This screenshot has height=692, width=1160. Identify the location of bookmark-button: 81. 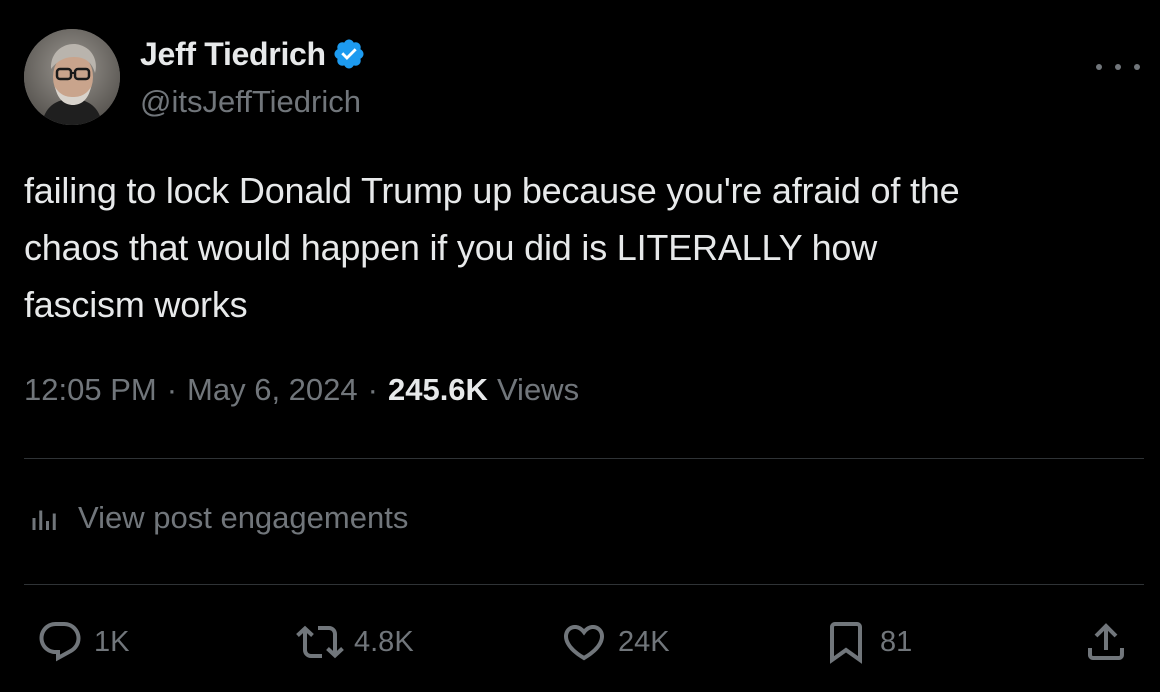
(867, 642).